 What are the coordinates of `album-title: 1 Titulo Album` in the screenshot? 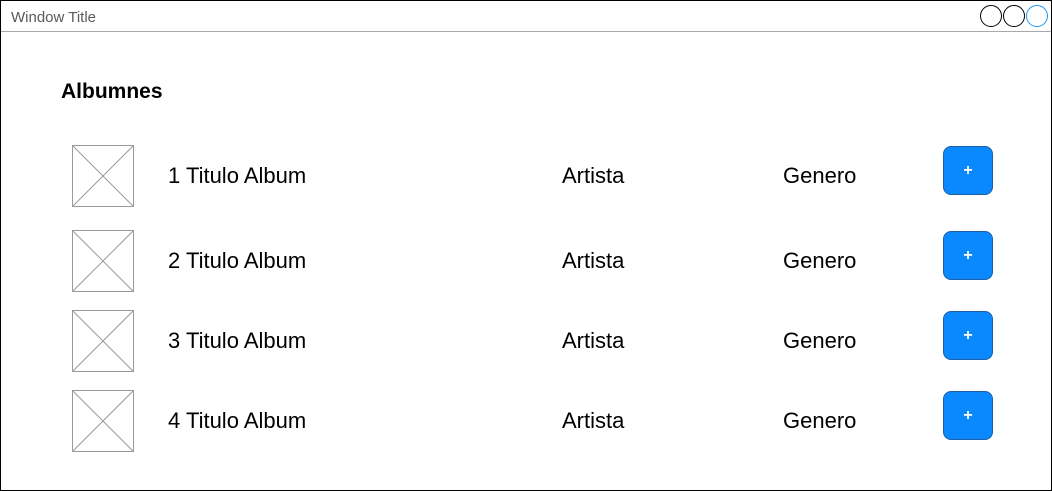 It's located at (237, 175).